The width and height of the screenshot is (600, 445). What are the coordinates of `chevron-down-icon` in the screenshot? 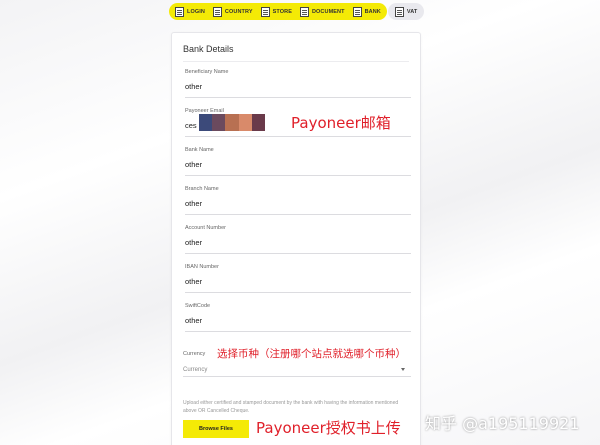 It's located at (403, 369).